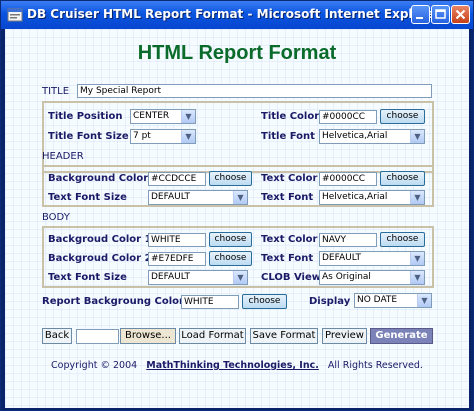 This screenshot has width=474, height=411. What do you see at coordinates (402, 116) in the screenshot?
I see `title-color-choose-button: choose` at bounding box center [402, 116].